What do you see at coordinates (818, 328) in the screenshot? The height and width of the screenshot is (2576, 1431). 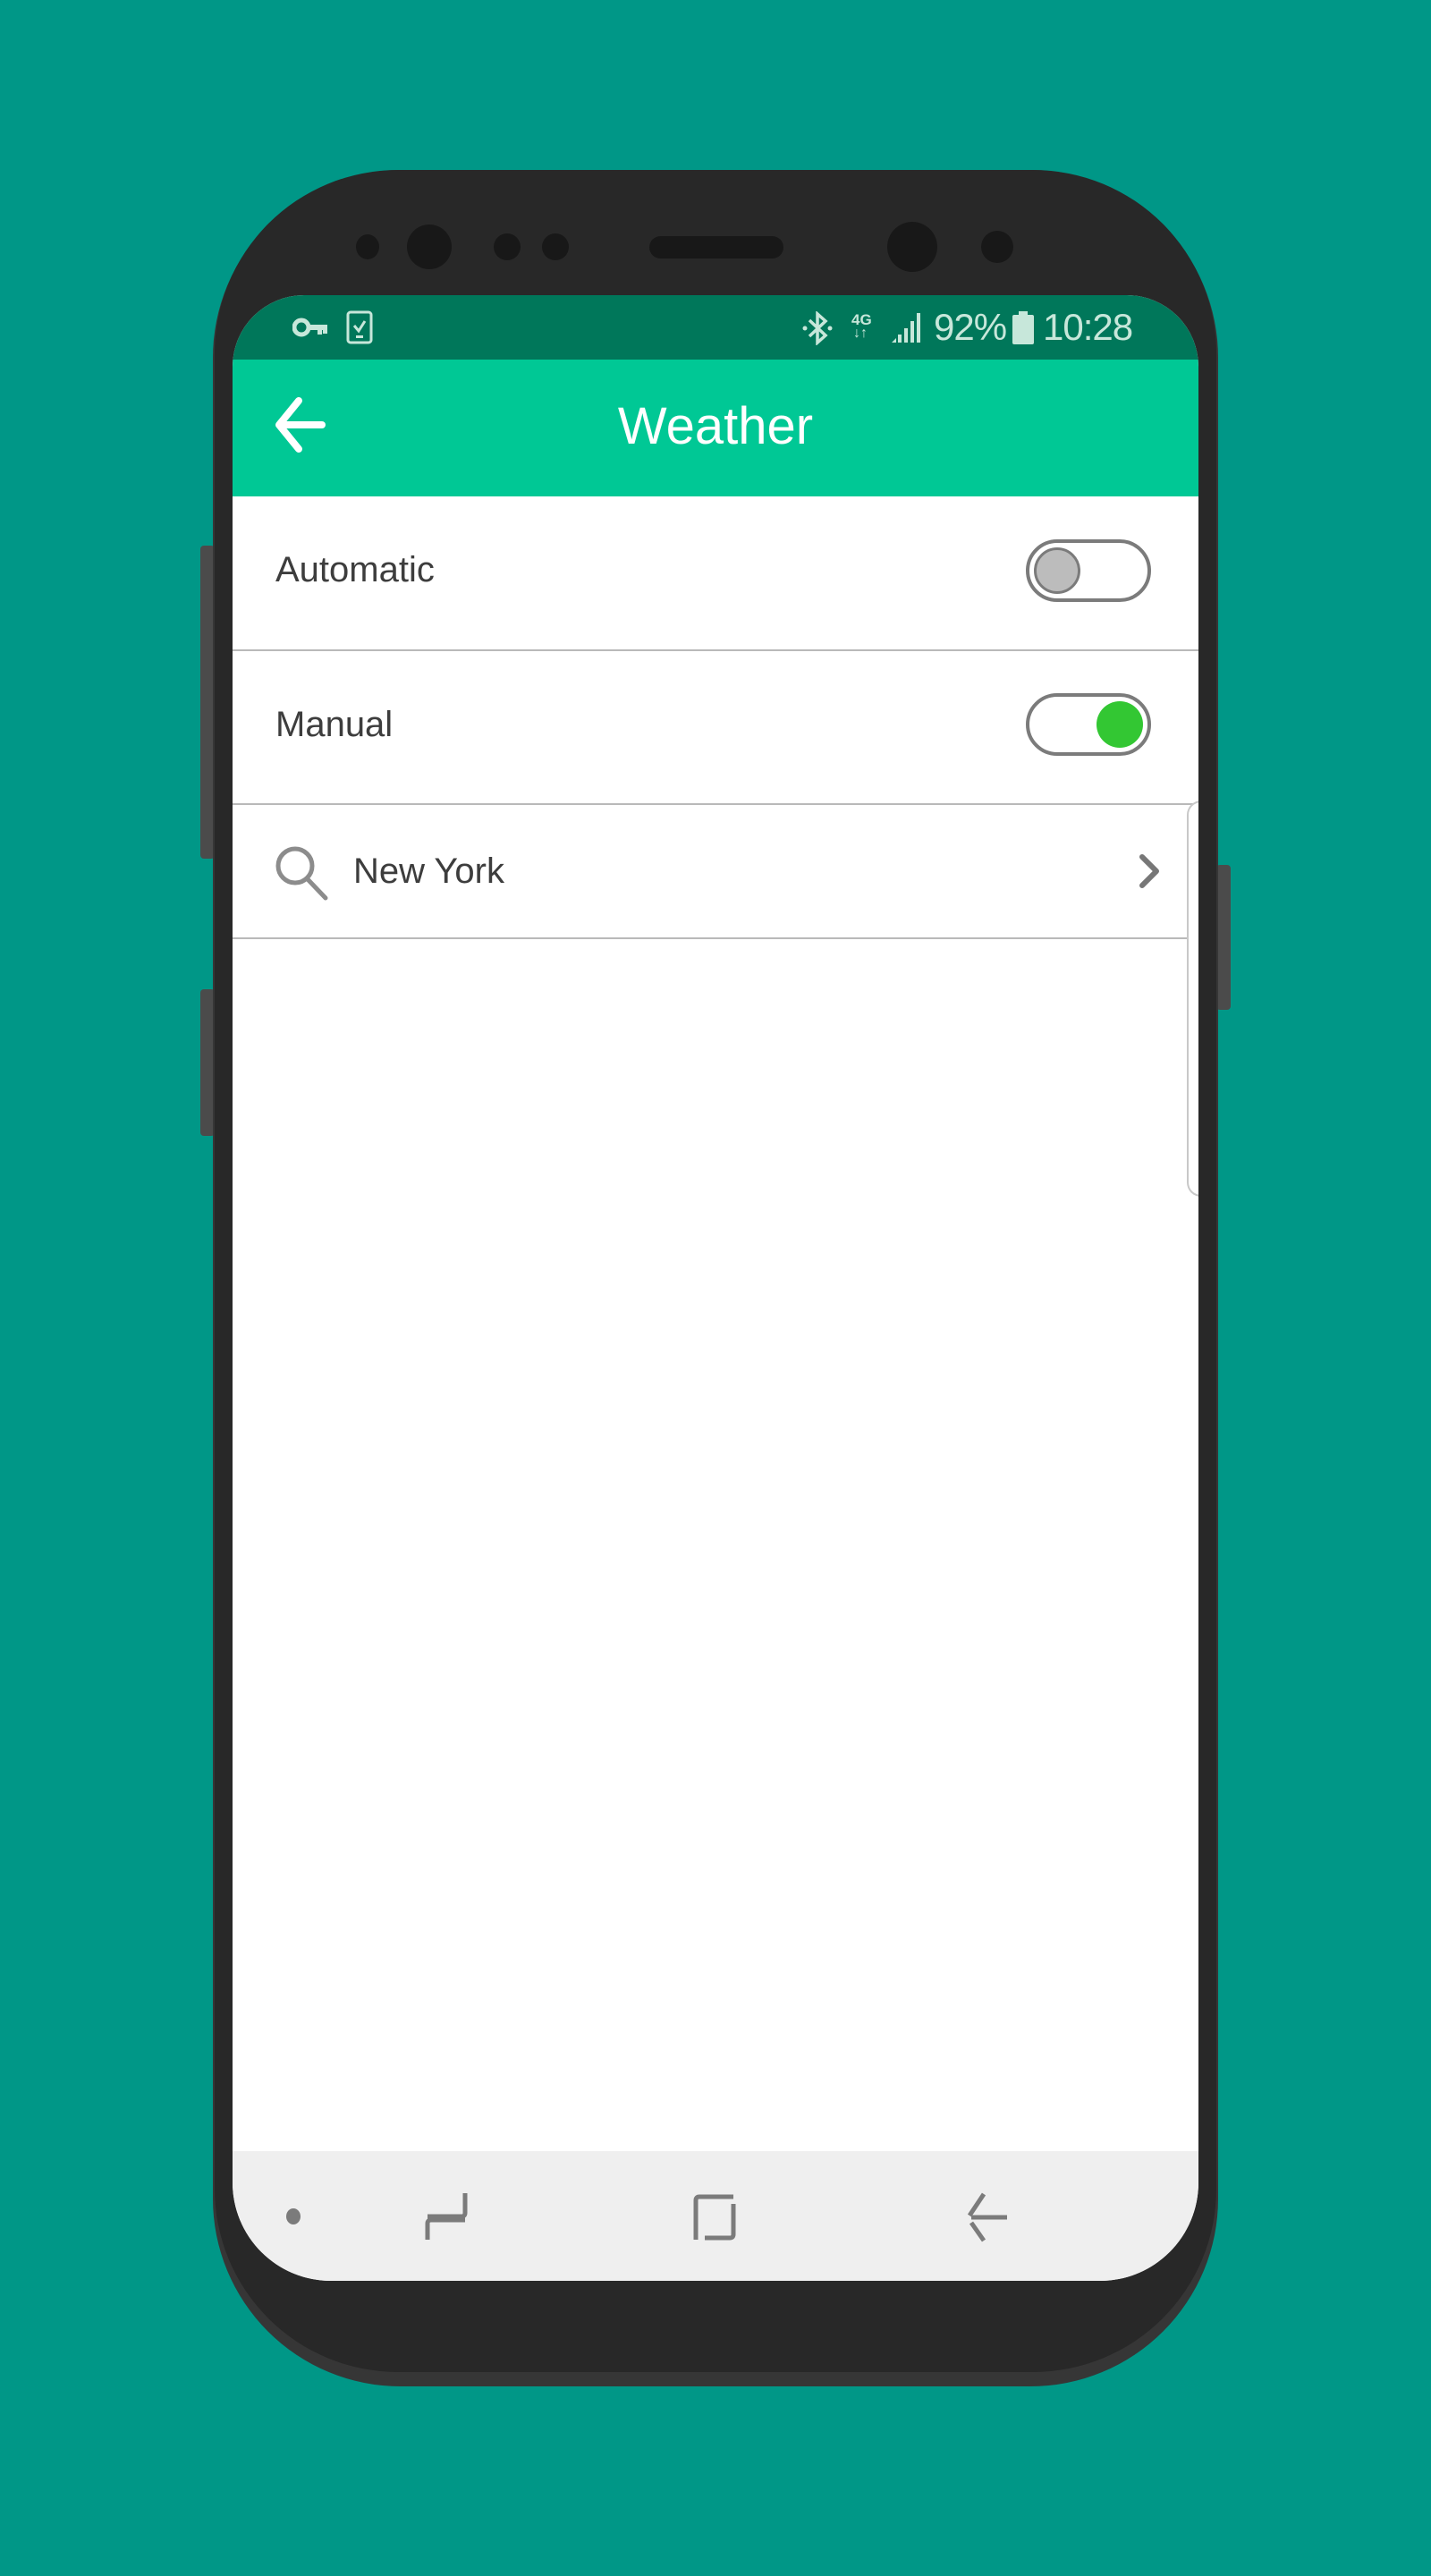 I see `bluetooth-icon` at bounding box center [818, 328].